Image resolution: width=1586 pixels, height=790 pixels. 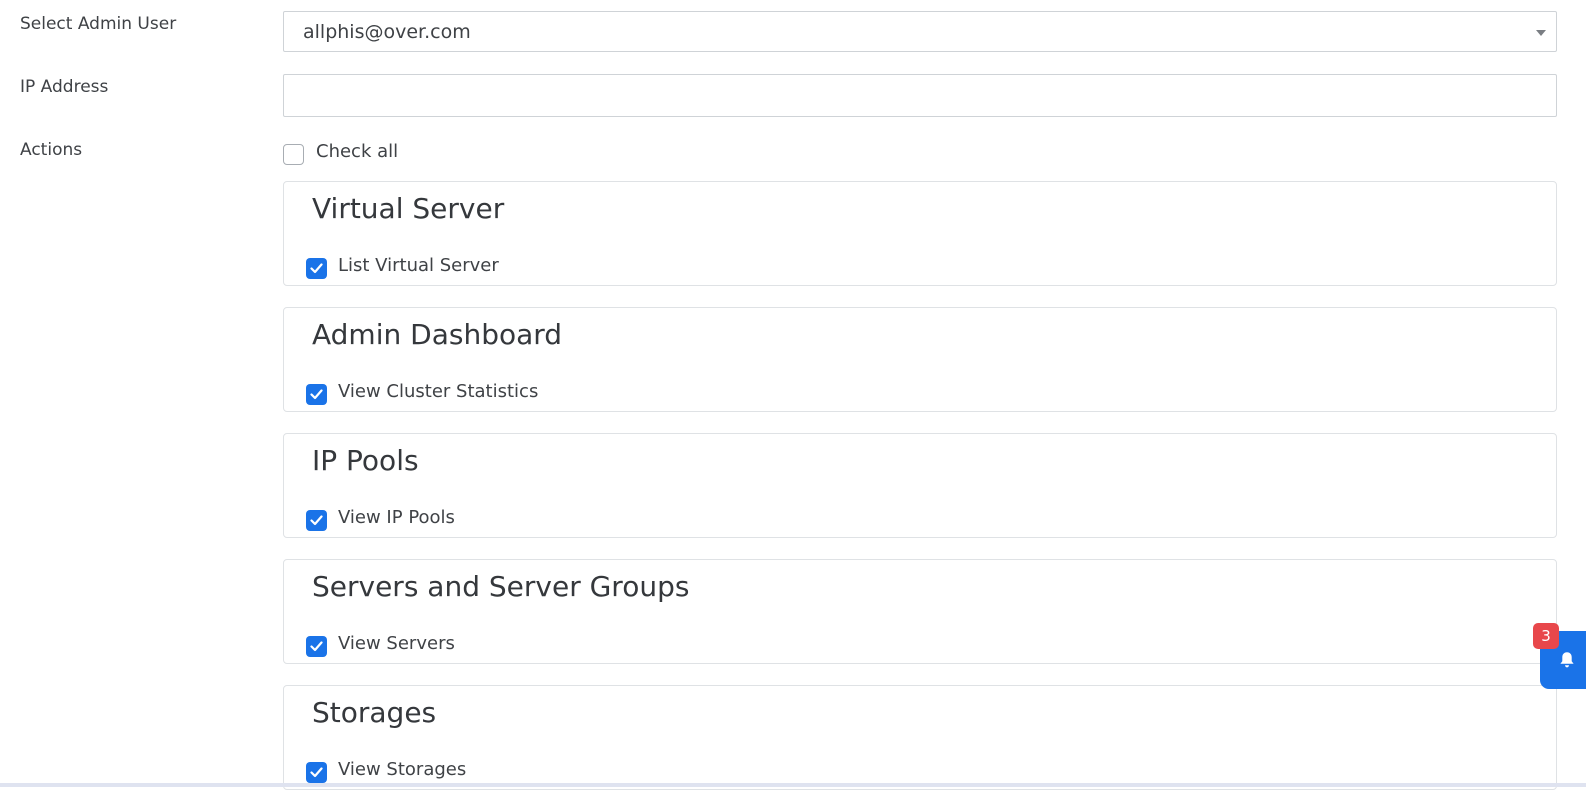 I want to click on check-all-label: Check all, so click(x=357, y=151).